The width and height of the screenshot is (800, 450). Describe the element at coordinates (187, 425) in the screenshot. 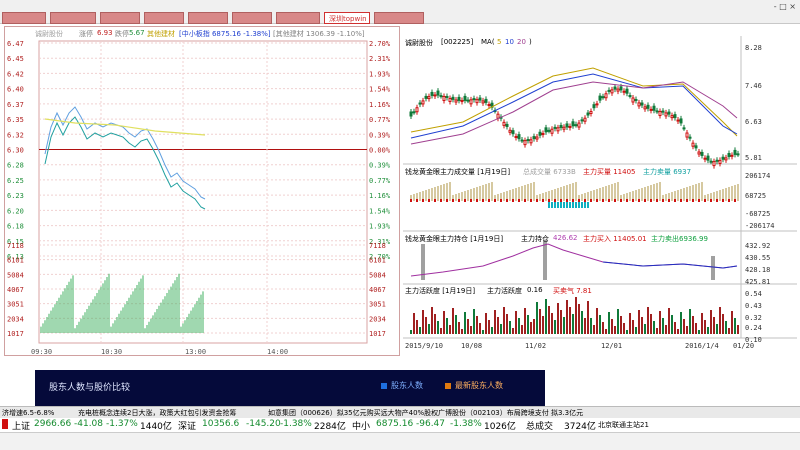

I see `sz-label: 深证` at that location.